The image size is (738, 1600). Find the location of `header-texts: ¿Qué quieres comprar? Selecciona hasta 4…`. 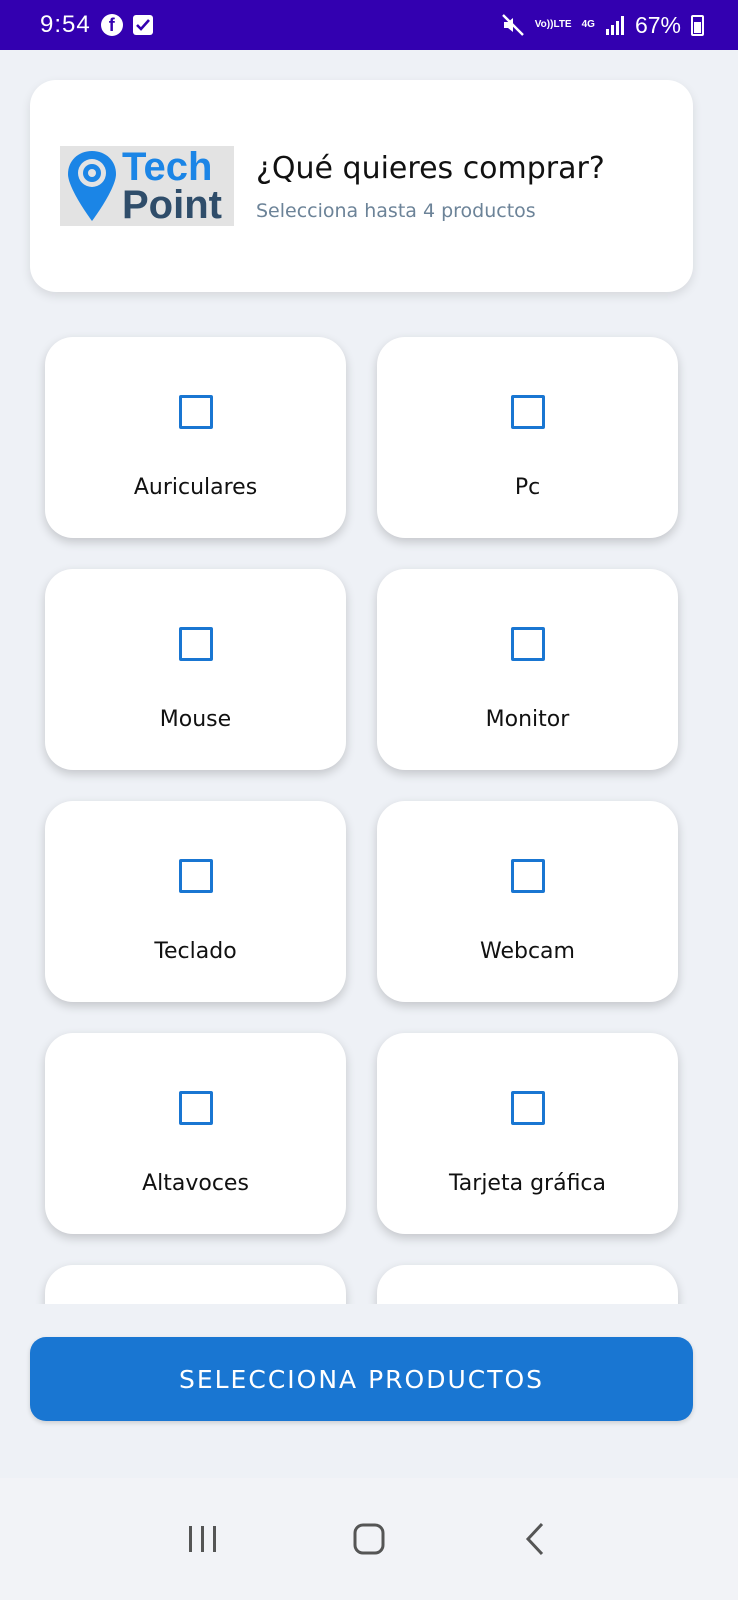

header-texts: ¿Qué quieres comprar? Selecciona hasta 4… is located at coordinates (430, 186).